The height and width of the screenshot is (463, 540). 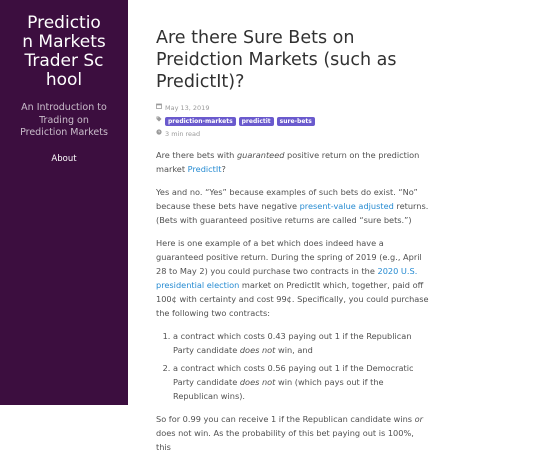 I want to click on emphasis: or, so click(x=419, y=419).